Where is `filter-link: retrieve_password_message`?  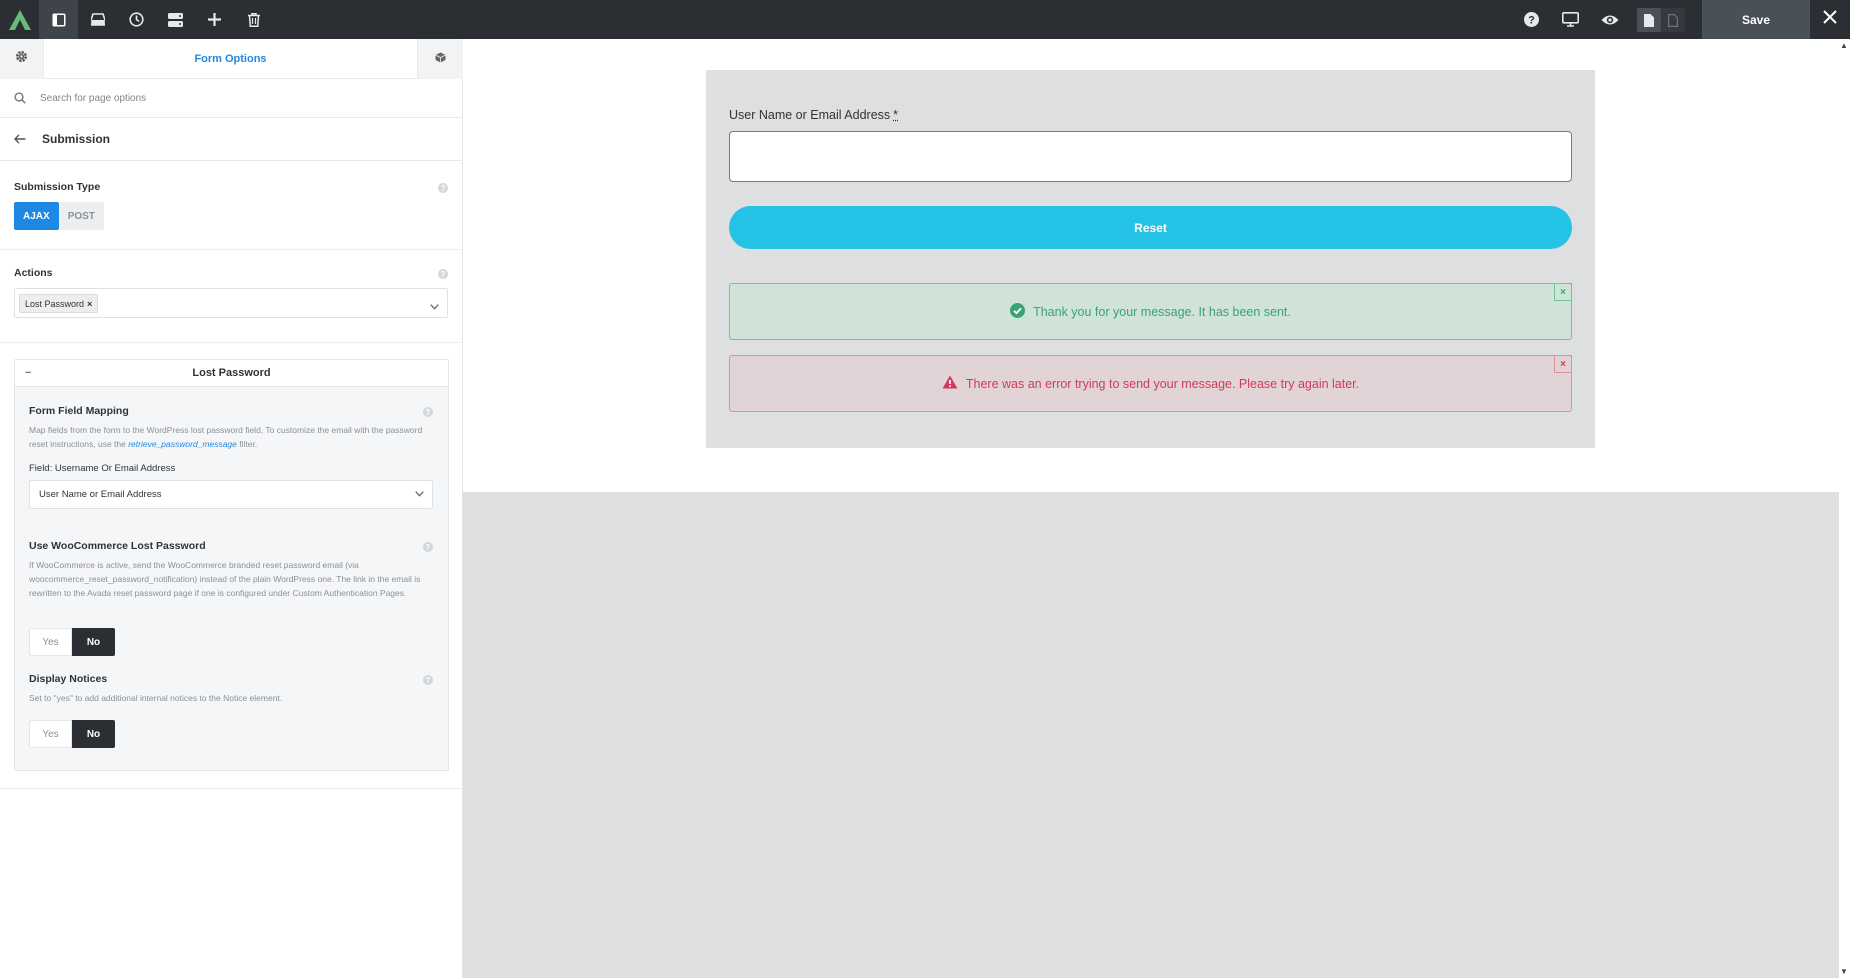
filter-link: retrieve_password_message is located at coordinates (182, 444).